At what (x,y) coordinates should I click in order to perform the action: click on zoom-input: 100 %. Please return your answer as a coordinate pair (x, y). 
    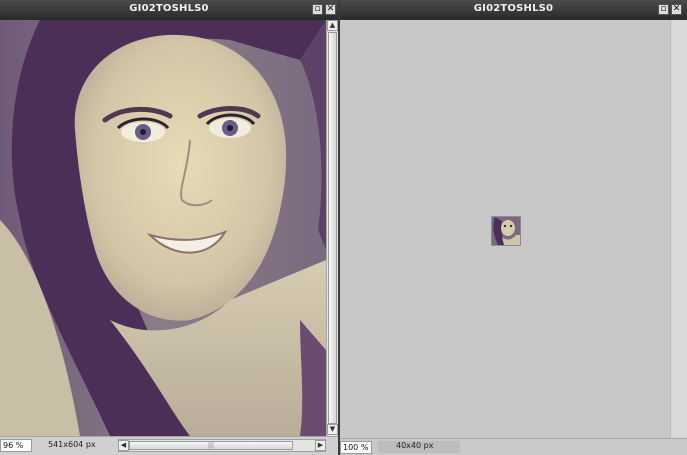
    Looking at the image, I should click on (356, 447).